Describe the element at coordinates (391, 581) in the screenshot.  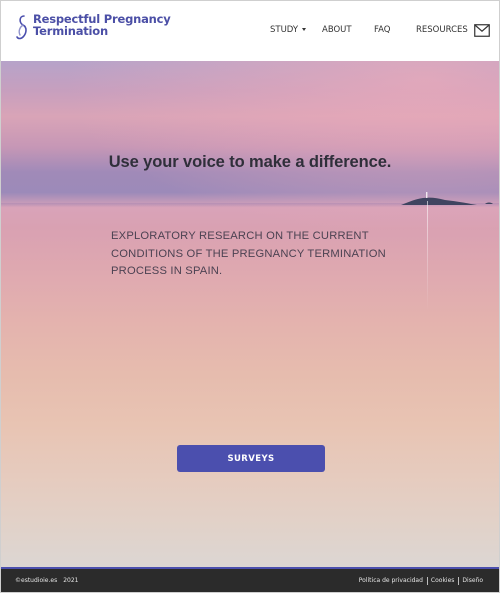
I see `footer-link-privacy: Política de privacidad` at that location.